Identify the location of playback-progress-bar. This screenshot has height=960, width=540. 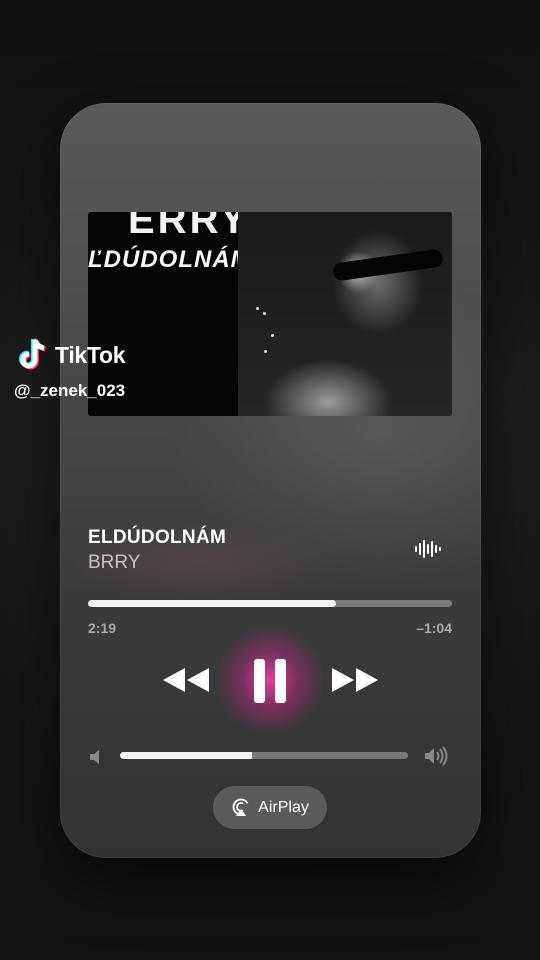
(270, 603).